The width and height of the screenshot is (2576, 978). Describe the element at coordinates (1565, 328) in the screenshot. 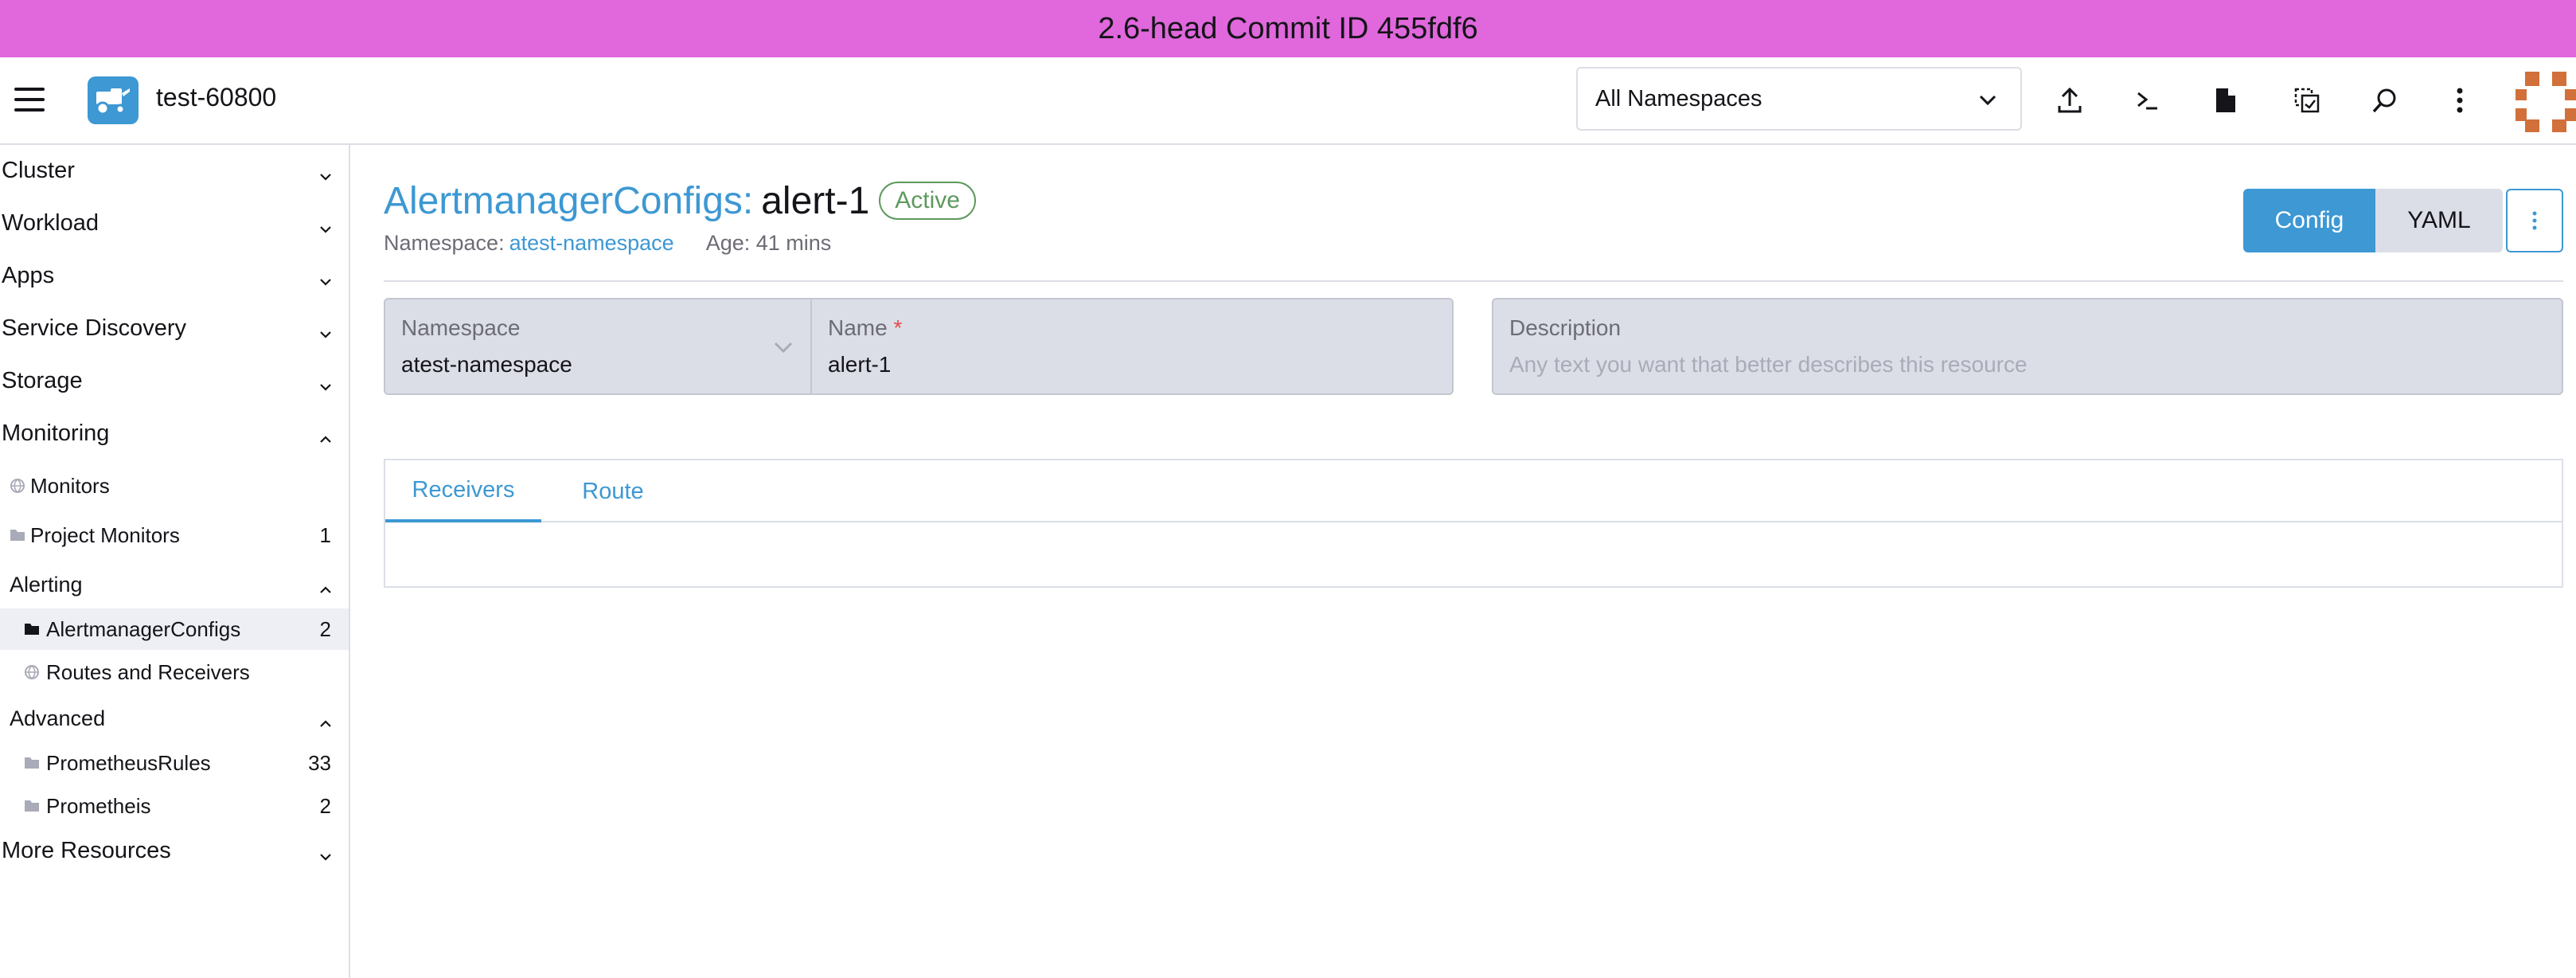

I see `description-field-label: Description` at that location.